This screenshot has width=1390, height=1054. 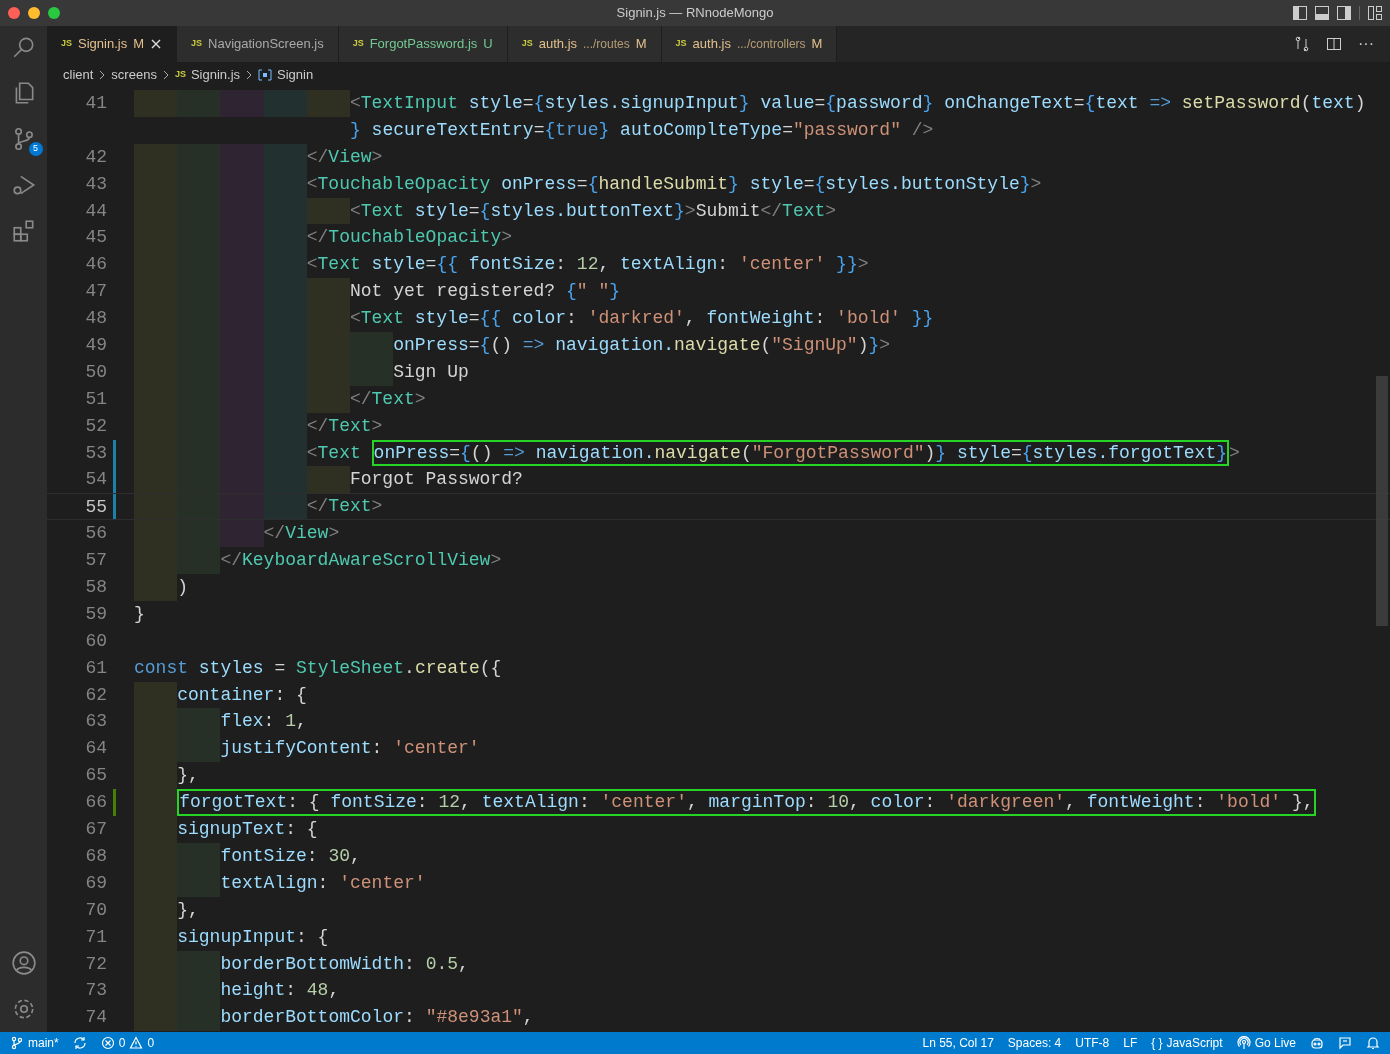 I want to click on warning-count: 0, so click(x=151, y=1043).